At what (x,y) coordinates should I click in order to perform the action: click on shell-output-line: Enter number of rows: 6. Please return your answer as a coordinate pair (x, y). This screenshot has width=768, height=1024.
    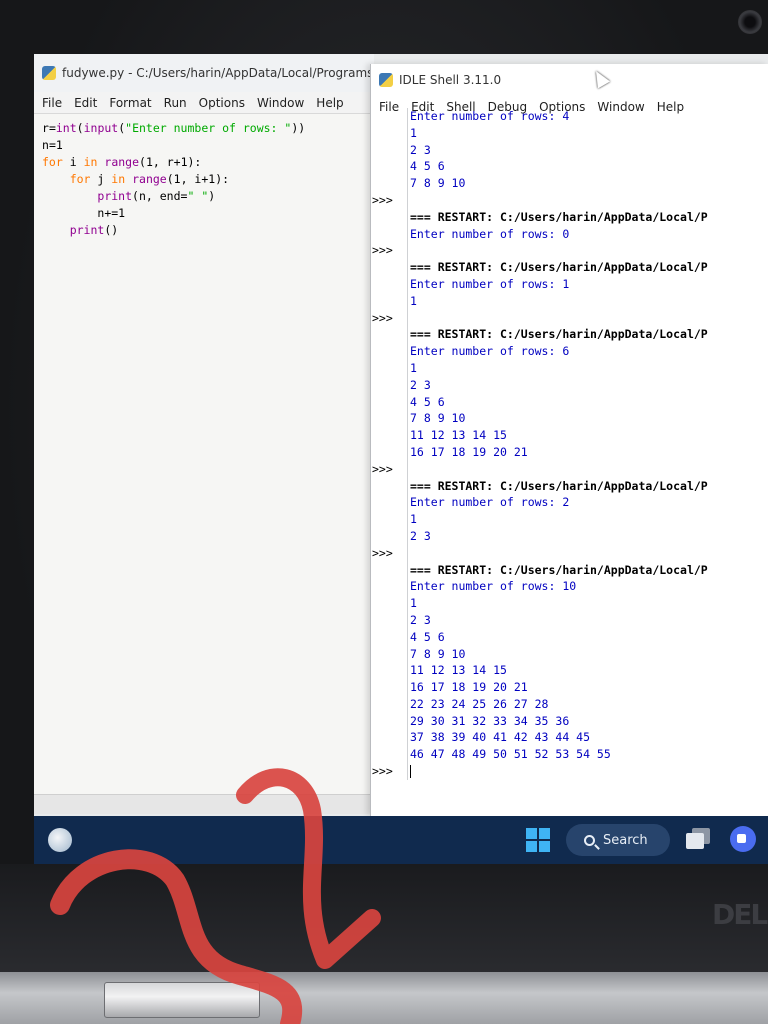
    Looking at the image, I should click on (490, 351).